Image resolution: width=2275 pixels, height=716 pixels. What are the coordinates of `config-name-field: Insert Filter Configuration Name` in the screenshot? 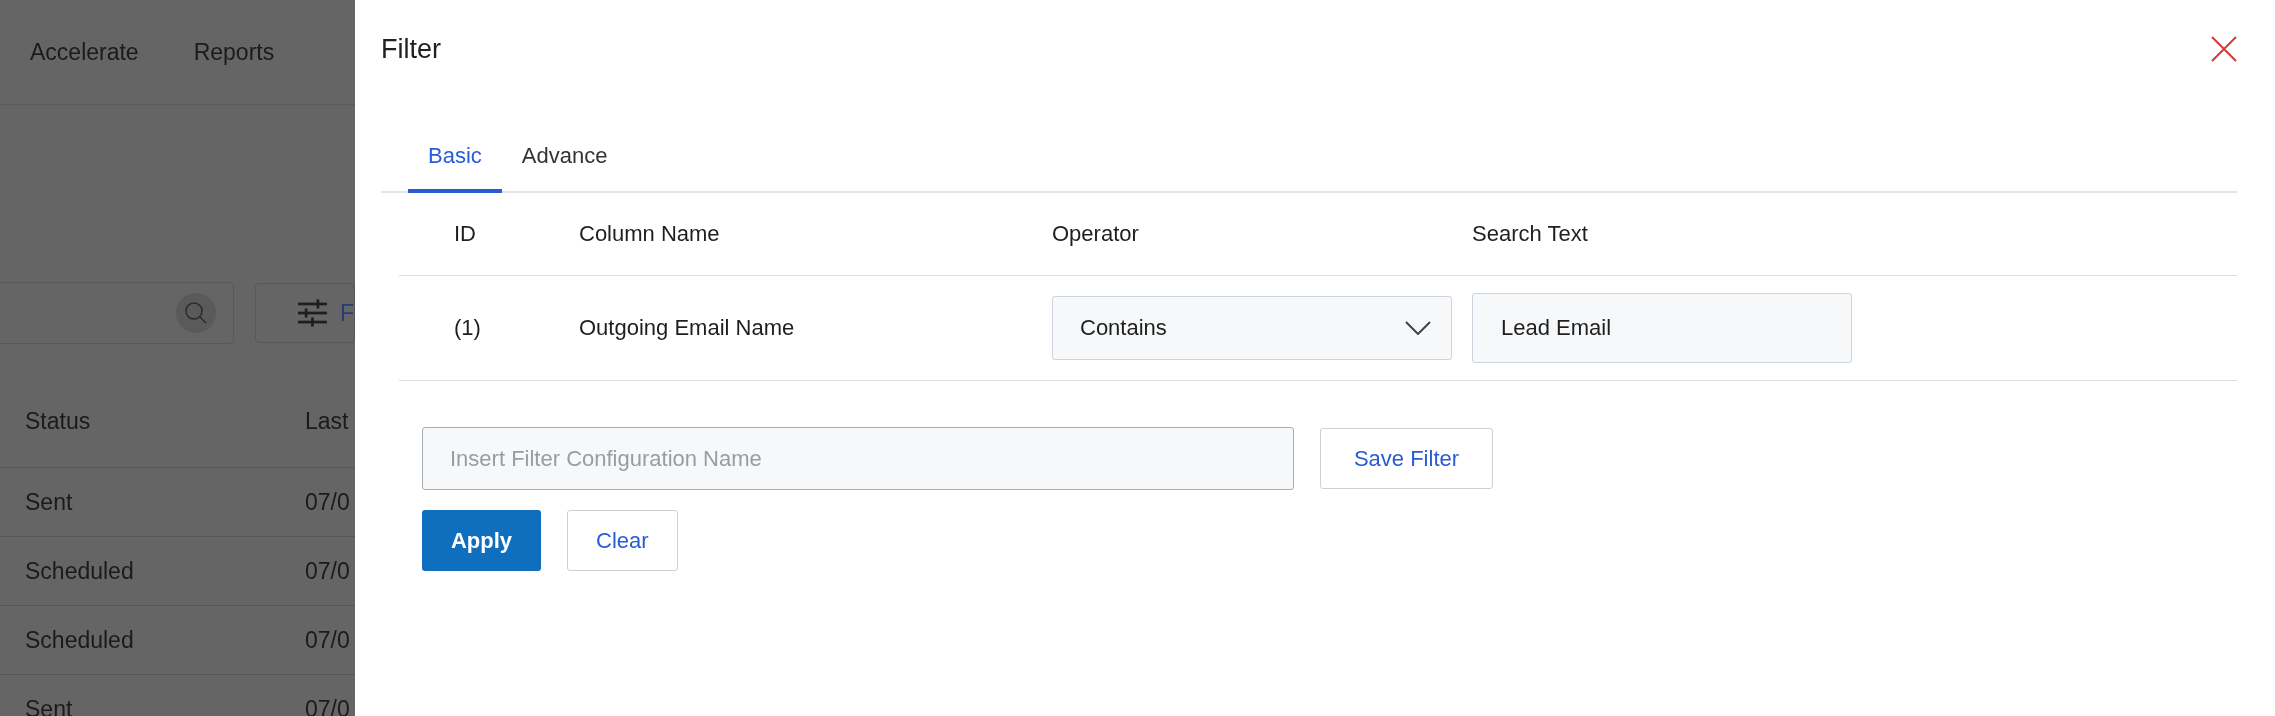 It's located at (858, 458).